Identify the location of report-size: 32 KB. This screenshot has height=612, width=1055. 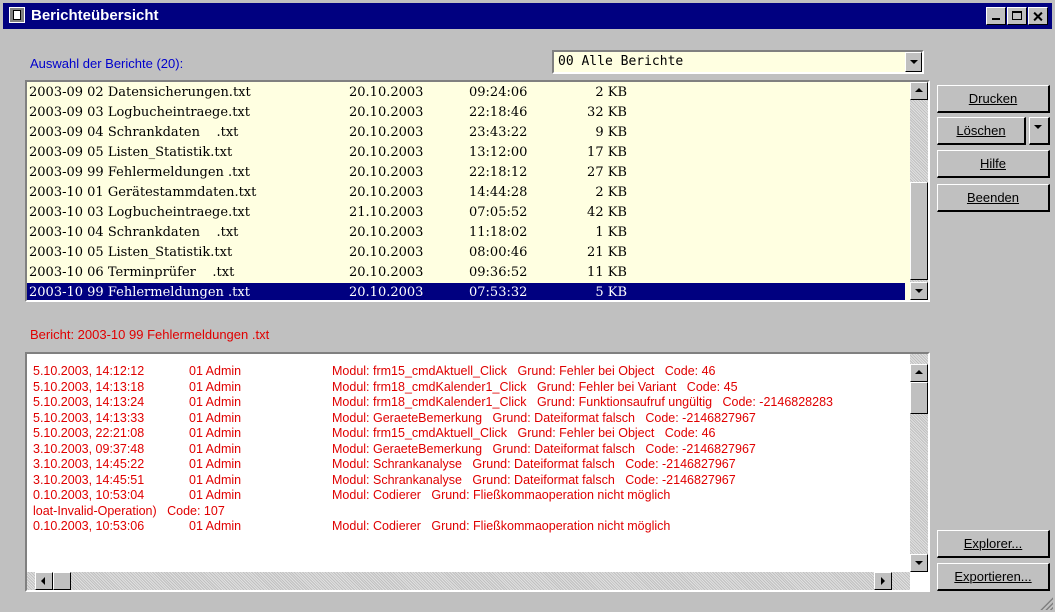
(607, 112).